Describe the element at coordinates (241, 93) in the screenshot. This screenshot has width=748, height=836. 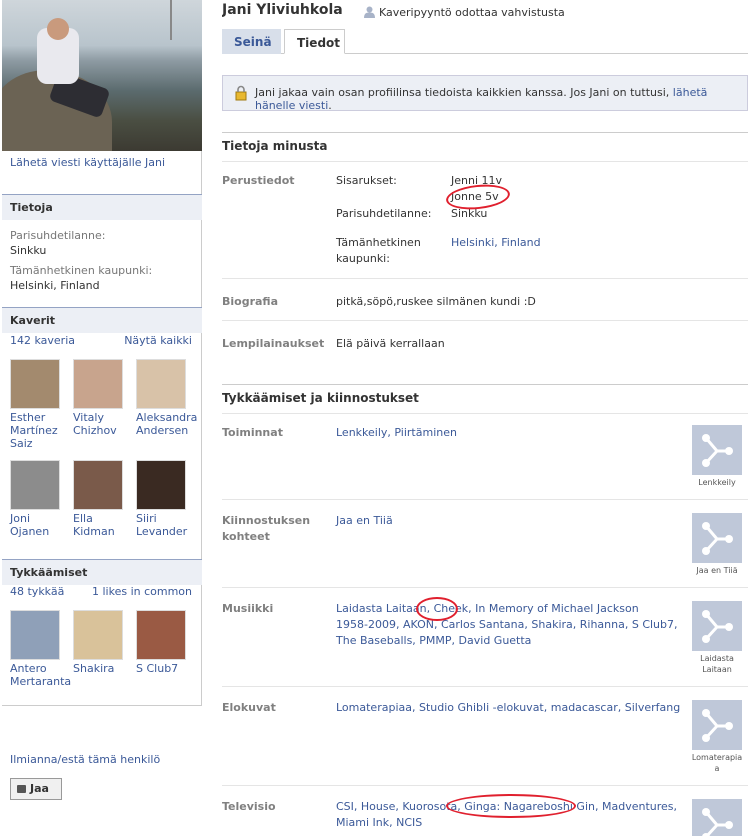
I see `lock-icon` at that location.